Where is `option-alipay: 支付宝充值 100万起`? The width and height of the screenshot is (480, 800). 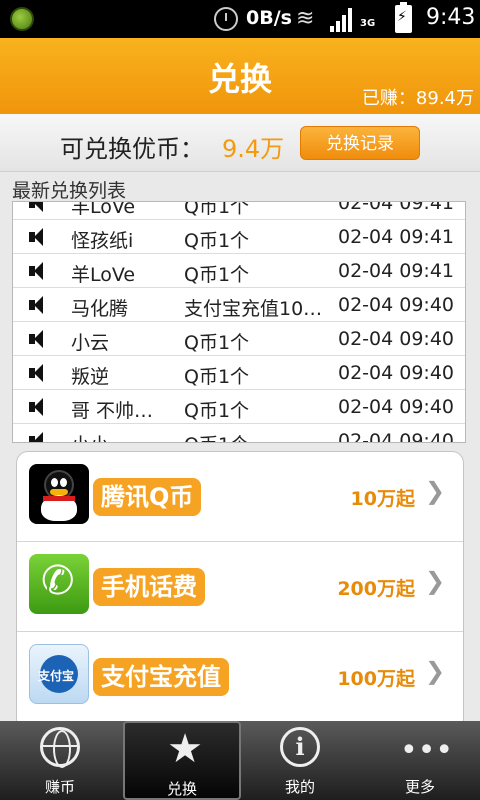
option-alipay: 支付宝充值 100万起 is located at coordinates (240, 677).